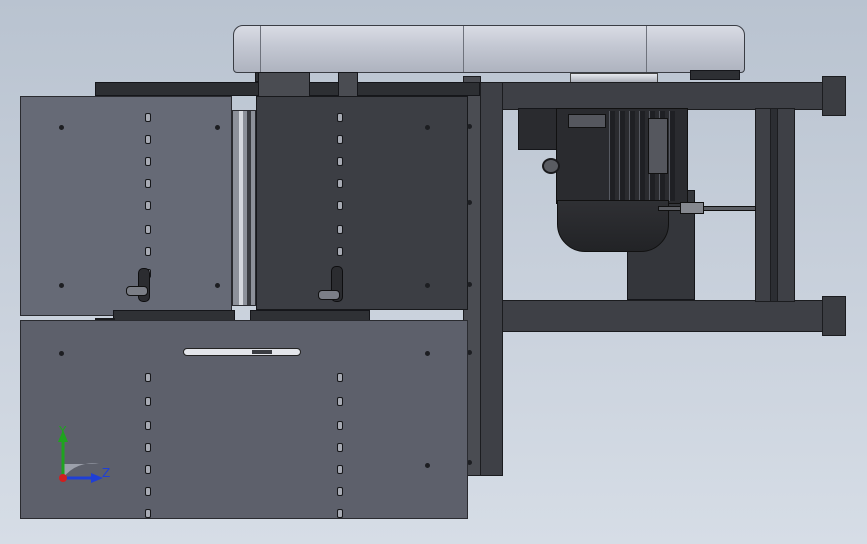  I want to click on frame-vertical-post, so click(490, 279).